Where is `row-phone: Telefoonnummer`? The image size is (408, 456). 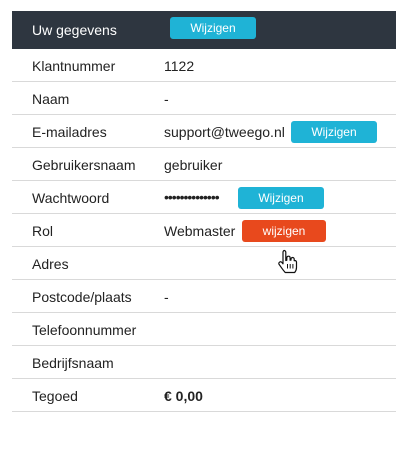
row-phone: Telefoonnummer is located at coordinates (204, 329).